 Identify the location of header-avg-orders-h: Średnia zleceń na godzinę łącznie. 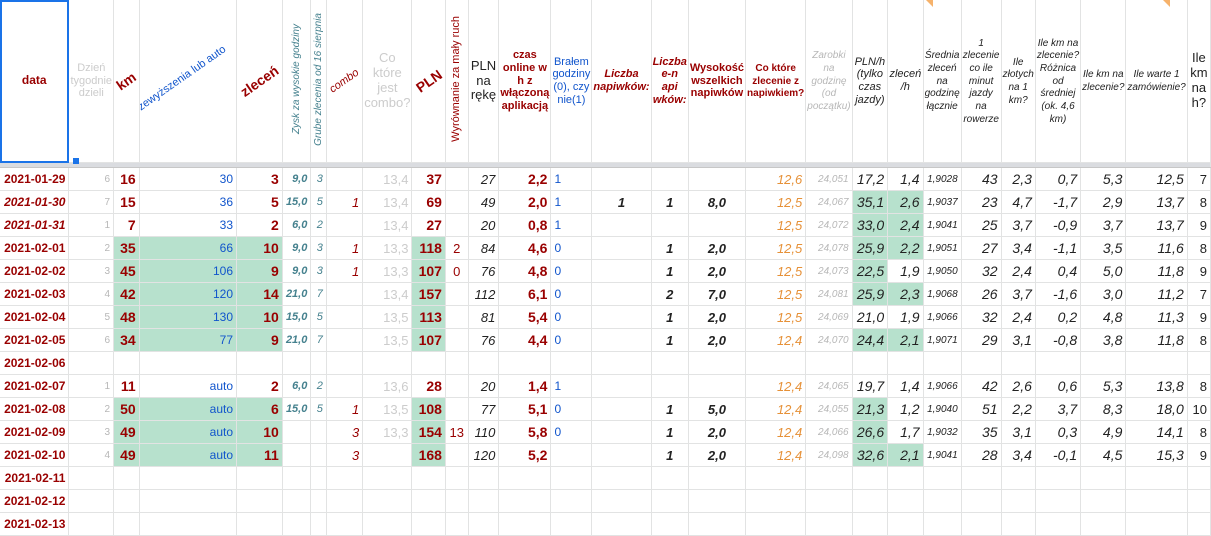
(942, 81).